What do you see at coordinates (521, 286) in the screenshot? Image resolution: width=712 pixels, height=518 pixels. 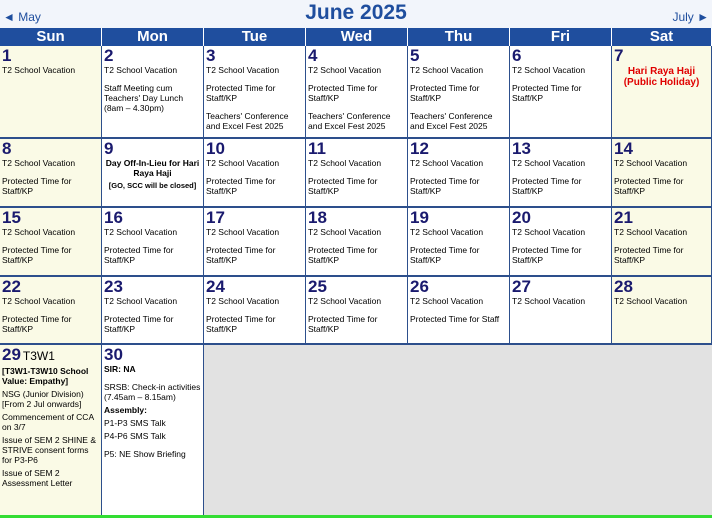 I see `day-number-text: 27` at bounding box center [521, 286].